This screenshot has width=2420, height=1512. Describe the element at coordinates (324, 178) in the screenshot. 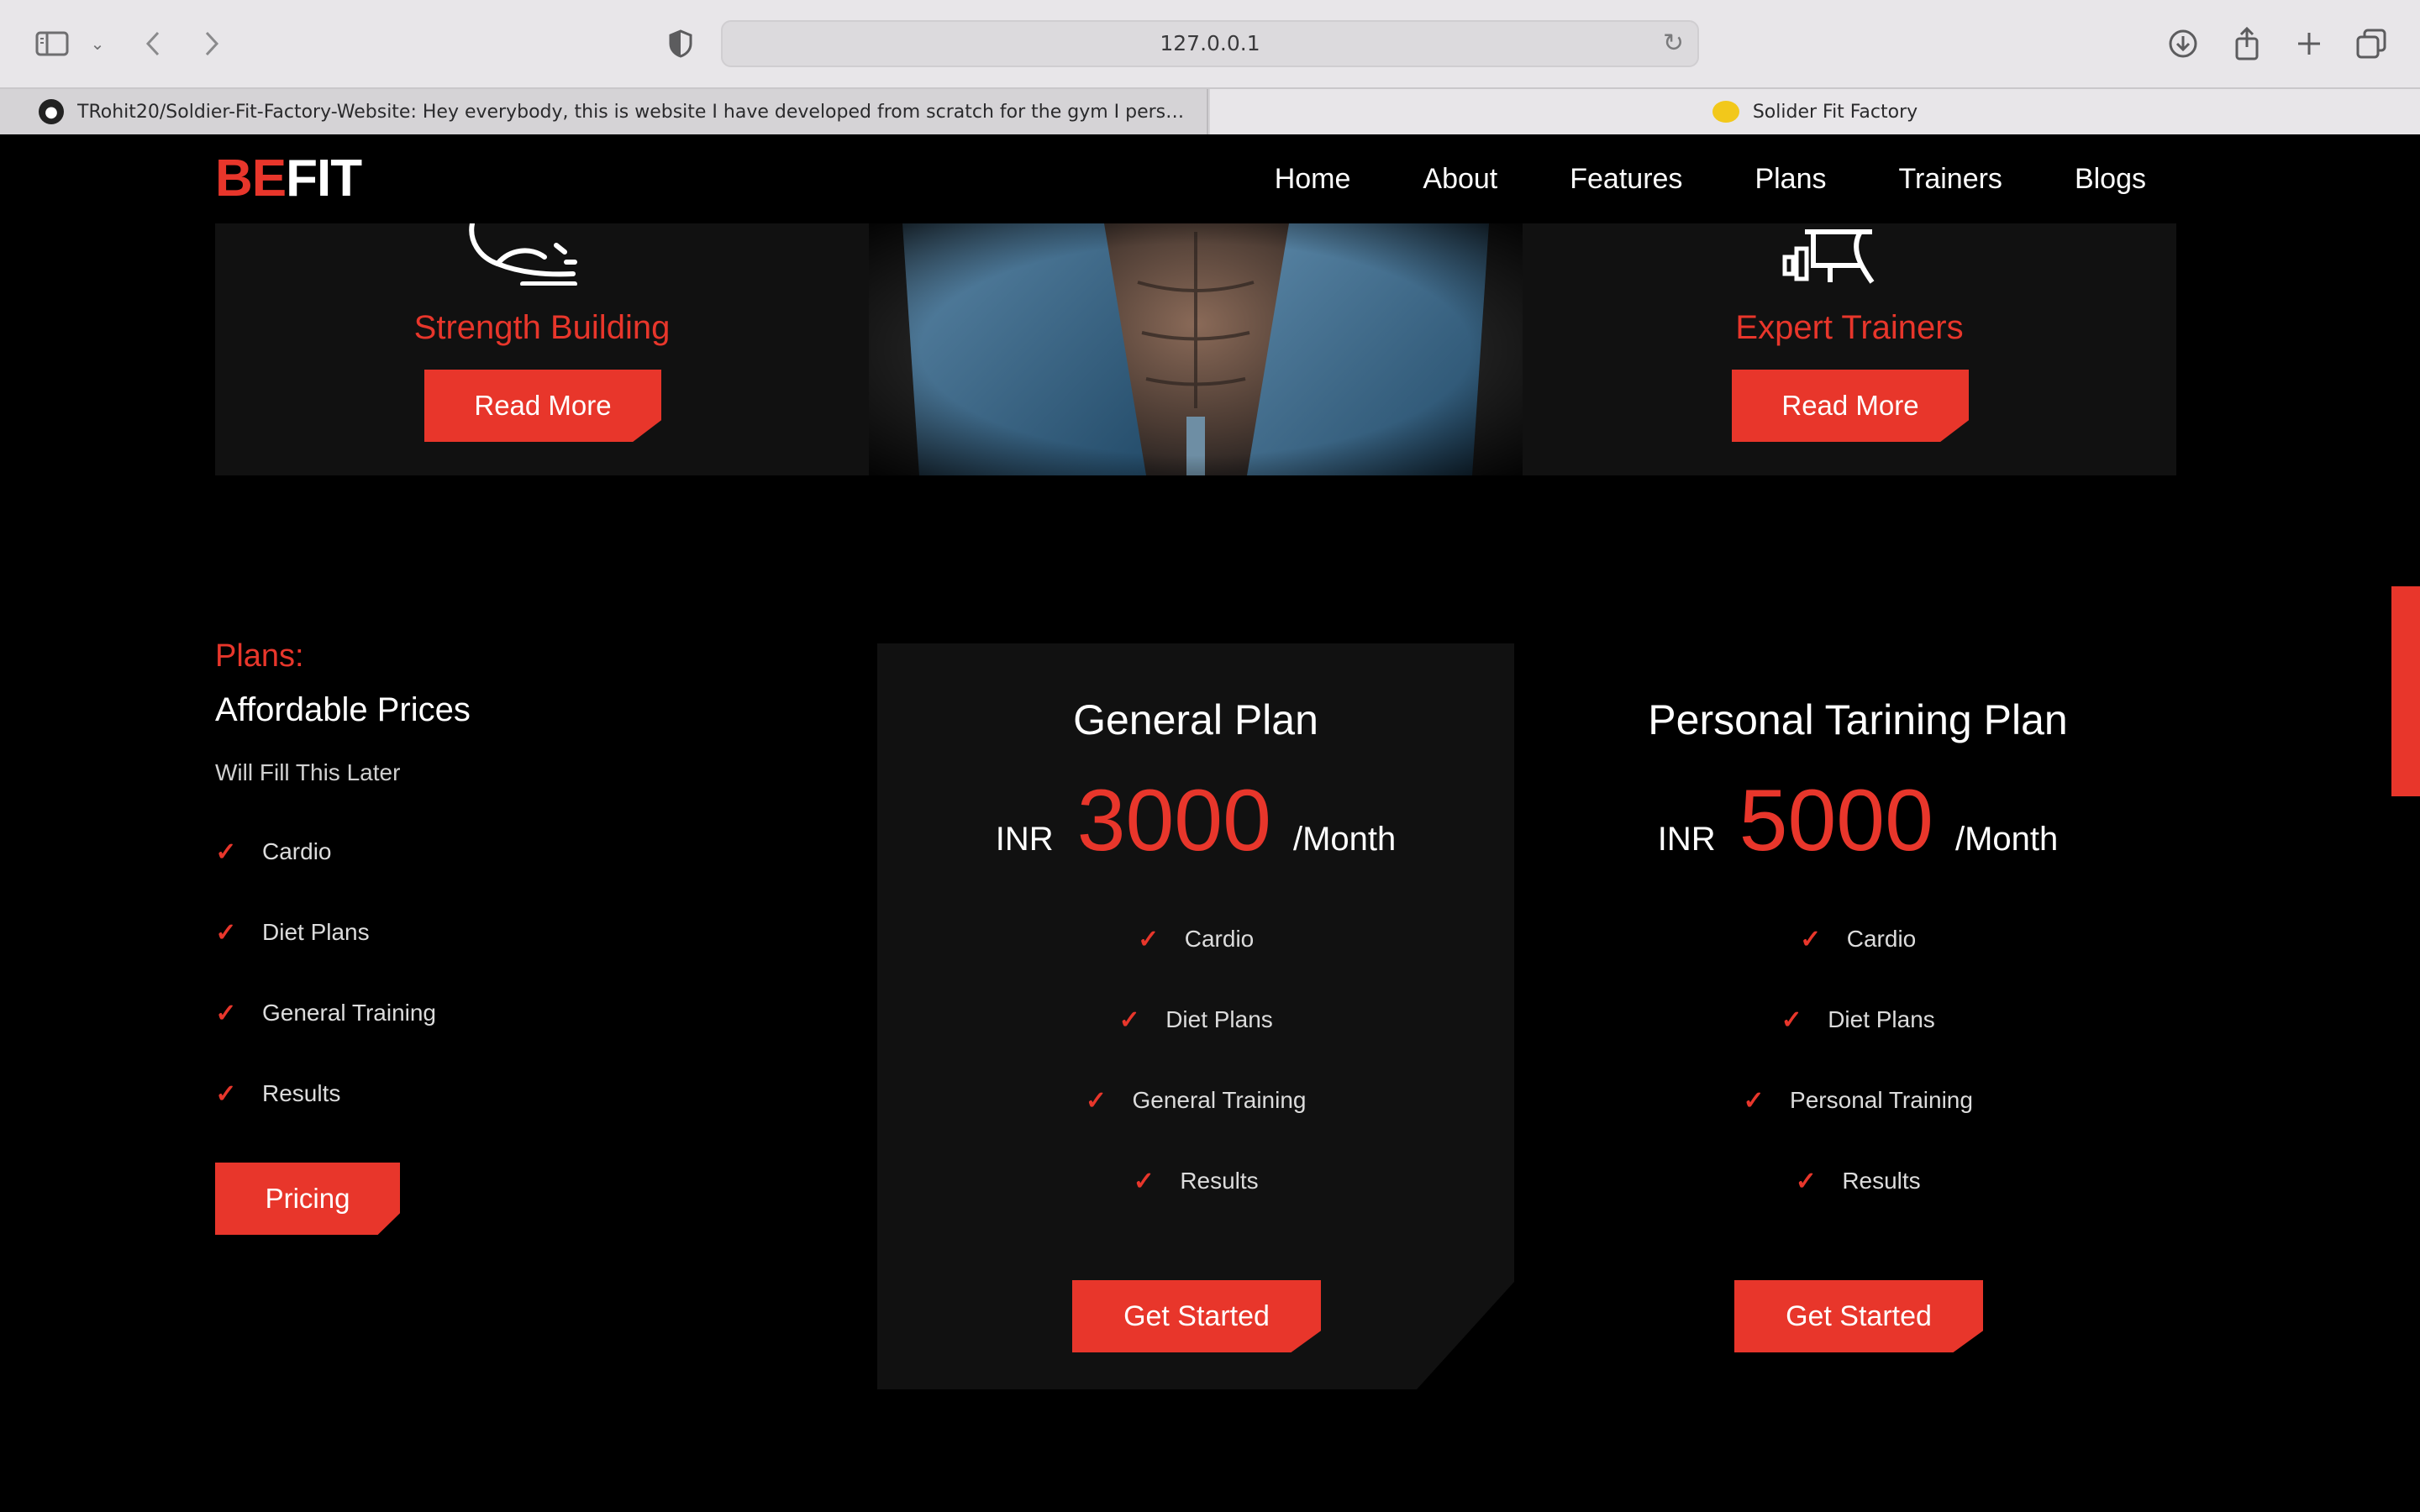

I see `logo-fit: FIT` at that location.